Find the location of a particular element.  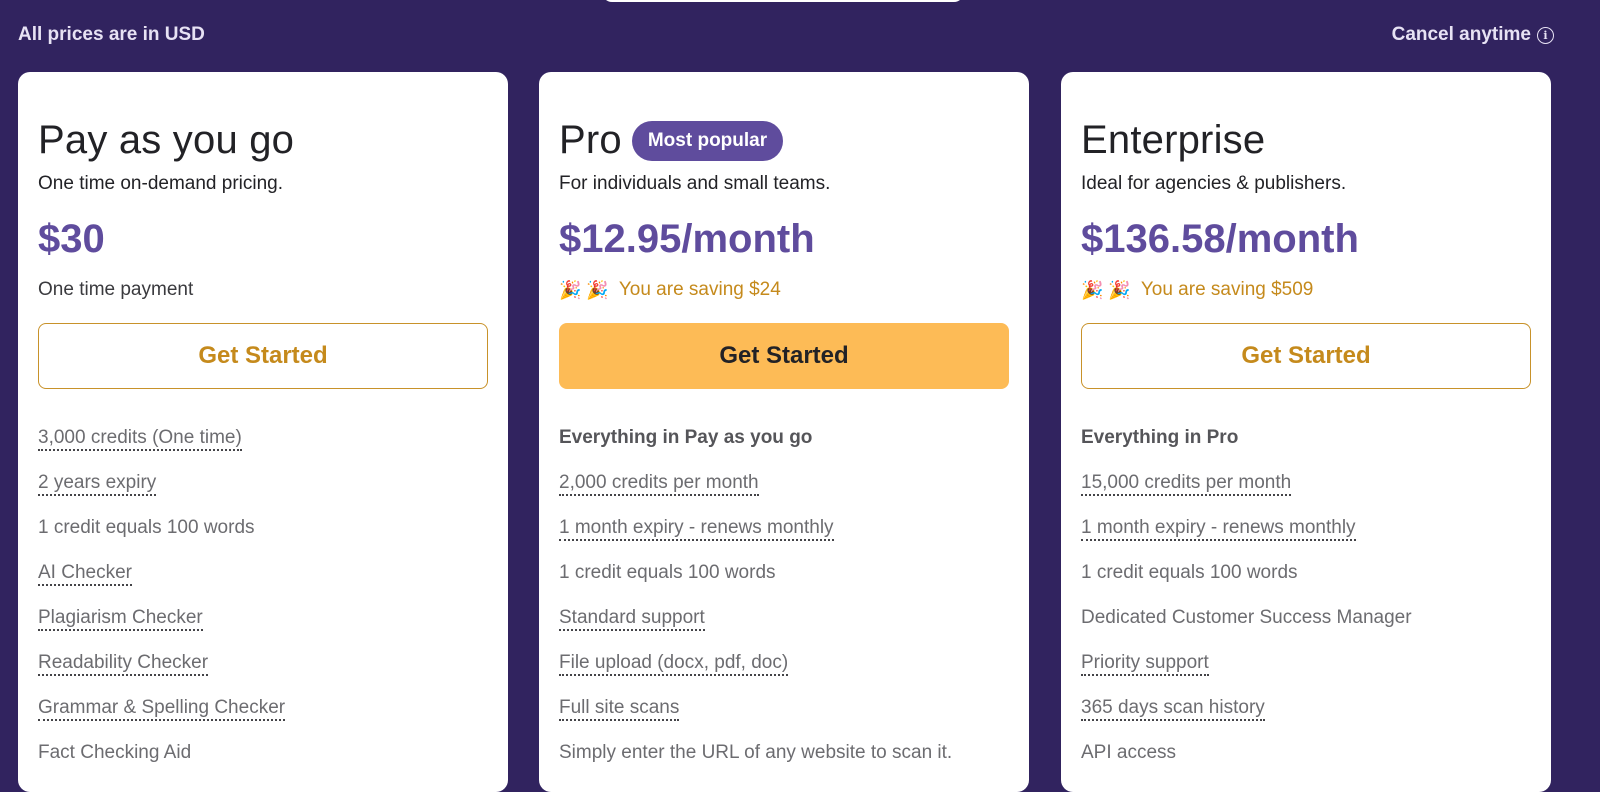

feature-item: 365 days scan history is located at coordinates (1306, 719).